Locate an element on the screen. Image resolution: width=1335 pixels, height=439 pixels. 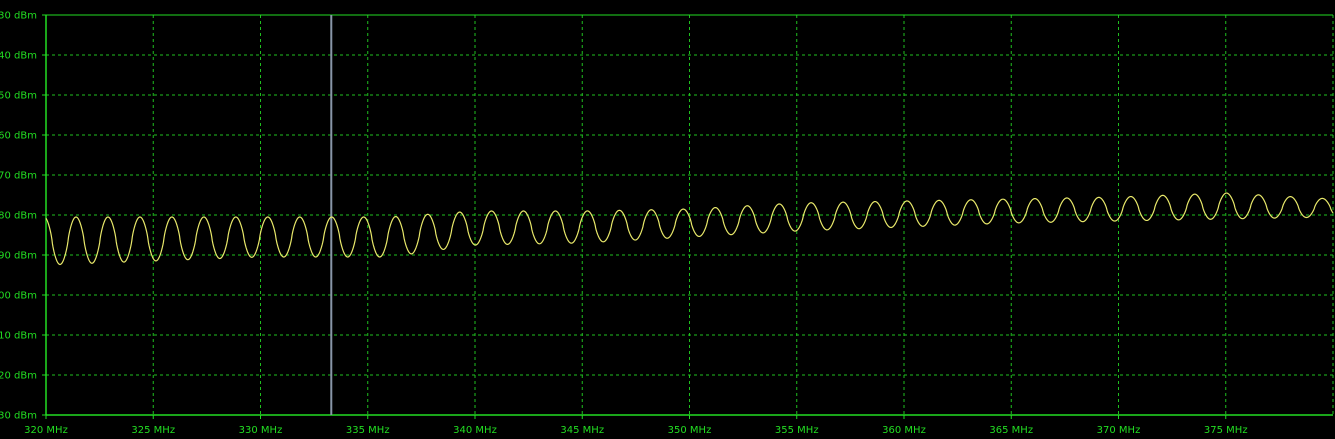
y-tick-label: -80 dBm is located at coordinates (18, 216).